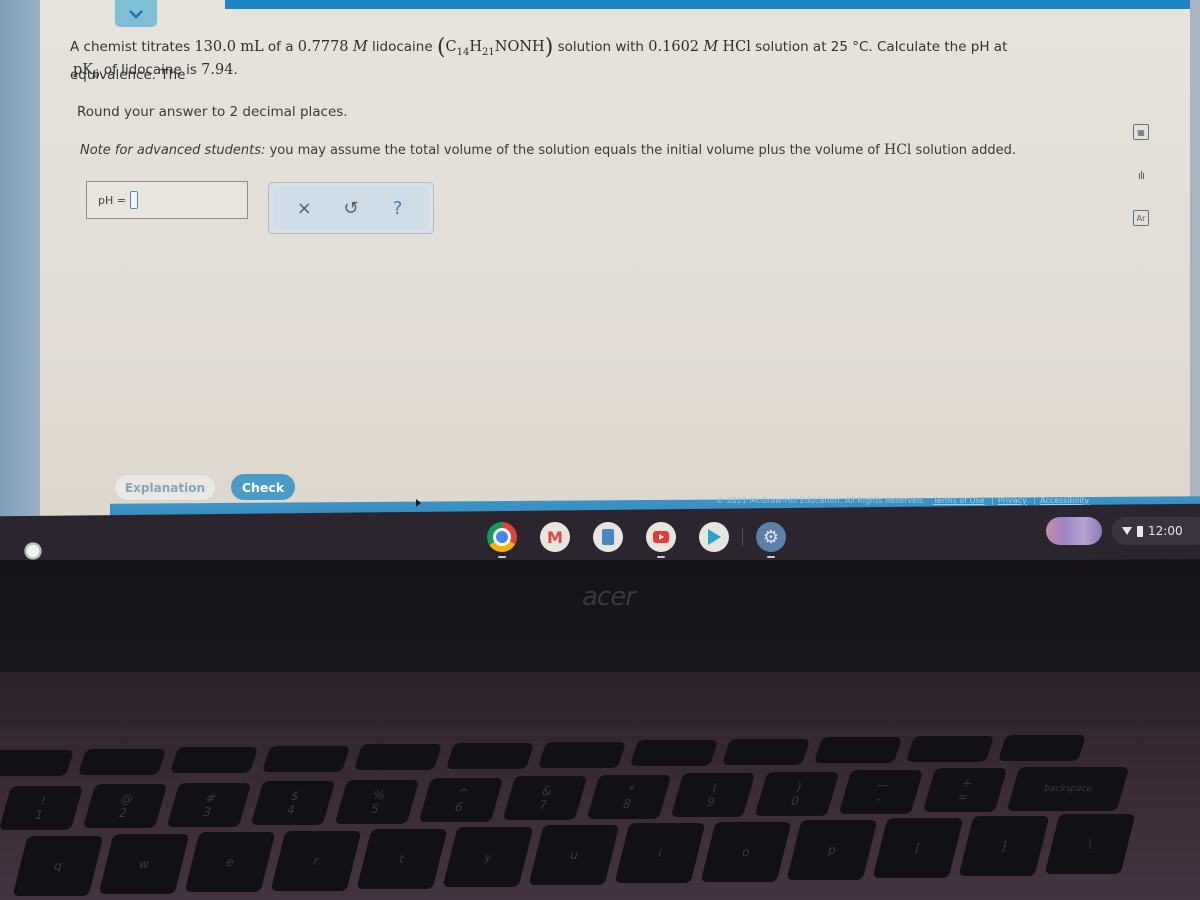  Describe the element at coordinates (1140, 531) in the screenshot. I see `battery-icon` at that location.